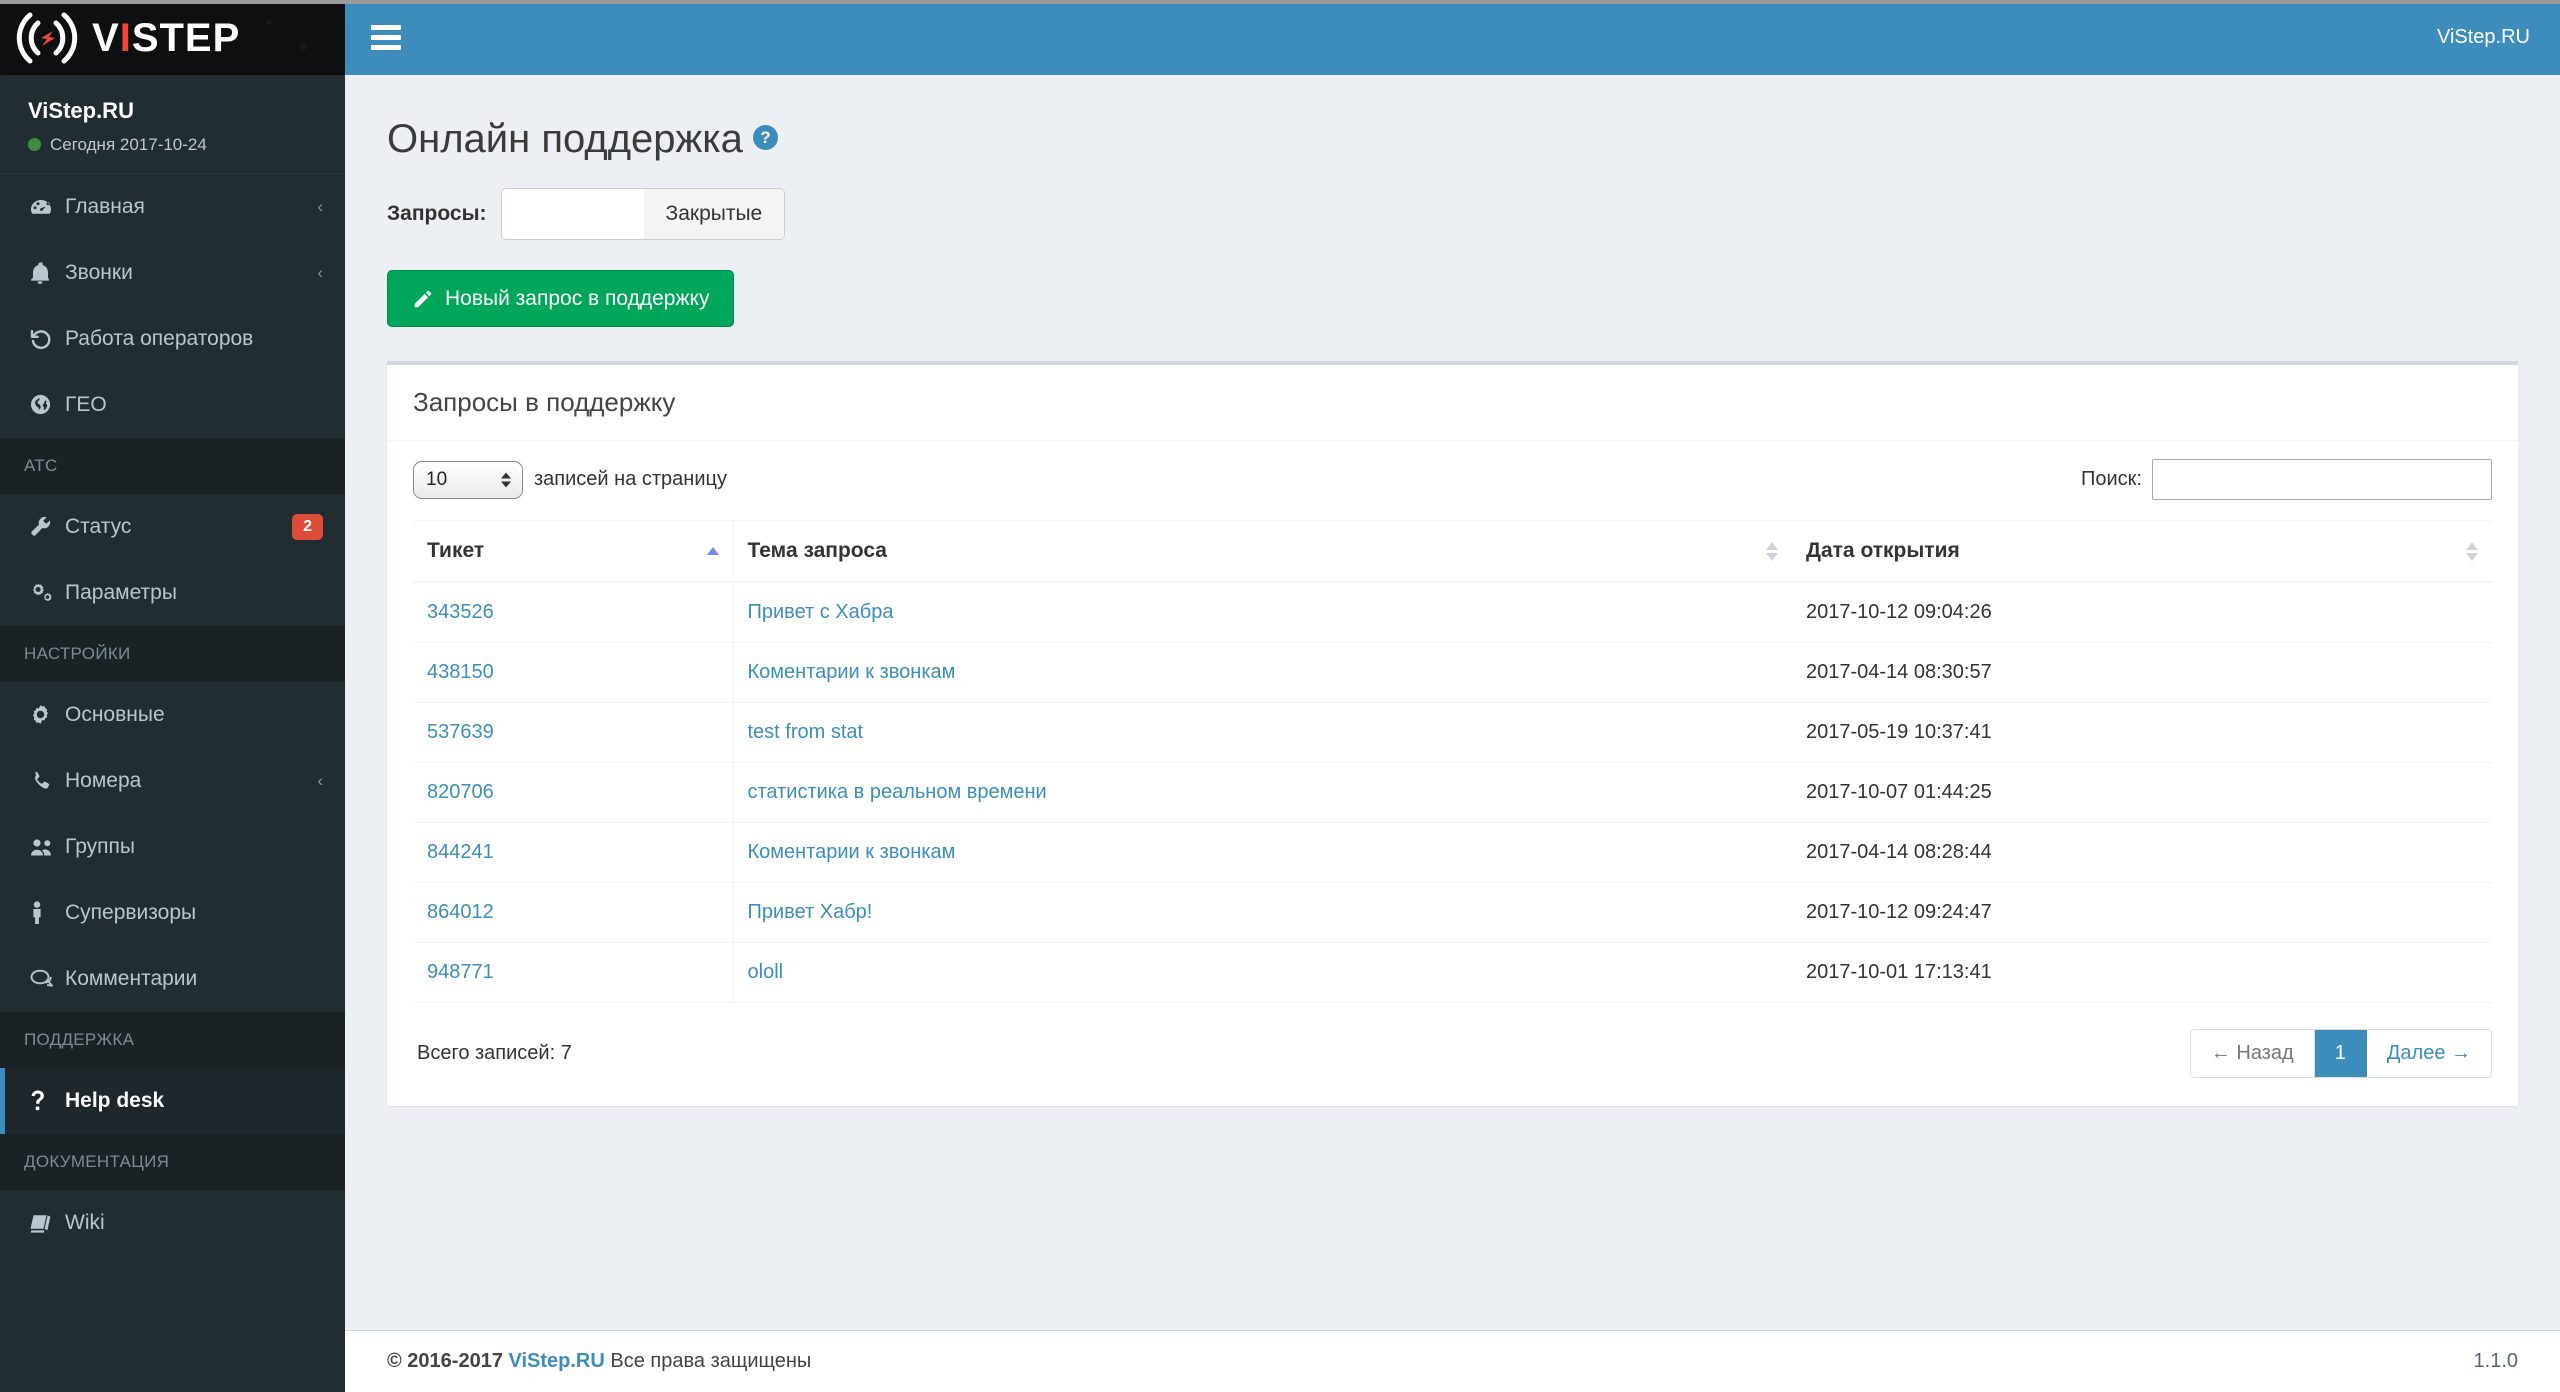 The width and height of the screenshot is (2560, 1392). What do you see at coordinates (47, 273) in the screenshot?
I see `bell-icon` at bounding box center [47, 273].